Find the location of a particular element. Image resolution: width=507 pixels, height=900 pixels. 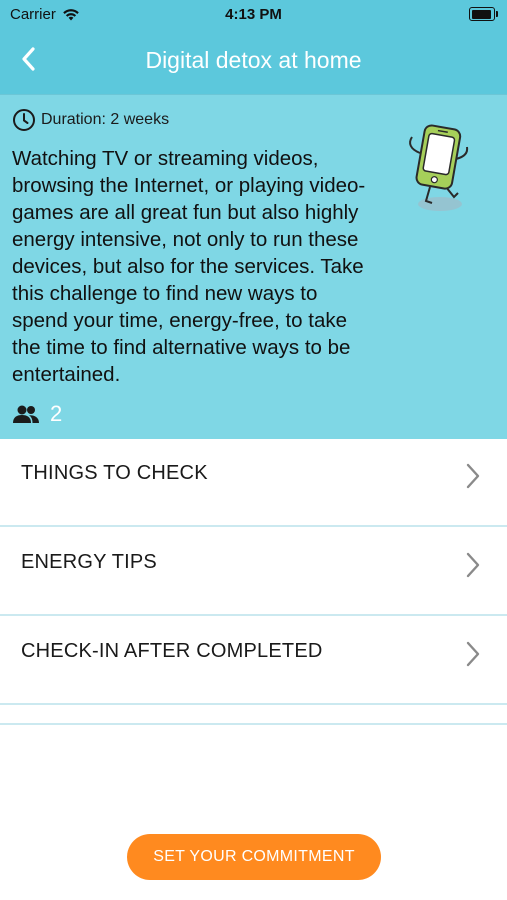

page-title: Digital detox at home is located at coordinates (253, 60).